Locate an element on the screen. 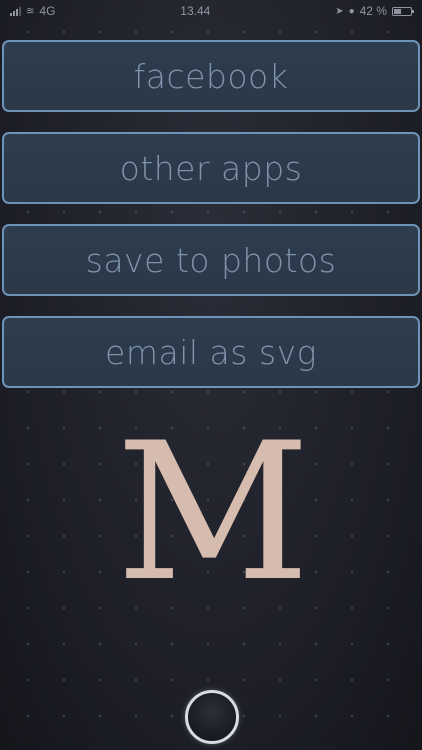  location-icon: ➤ is located at coordinates (339, 11).